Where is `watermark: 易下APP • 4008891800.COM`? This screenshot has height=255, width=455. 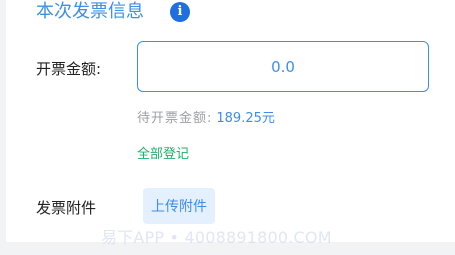
watermark: 易下APP • 4008891800.COM is located at coordinates (216, 237).